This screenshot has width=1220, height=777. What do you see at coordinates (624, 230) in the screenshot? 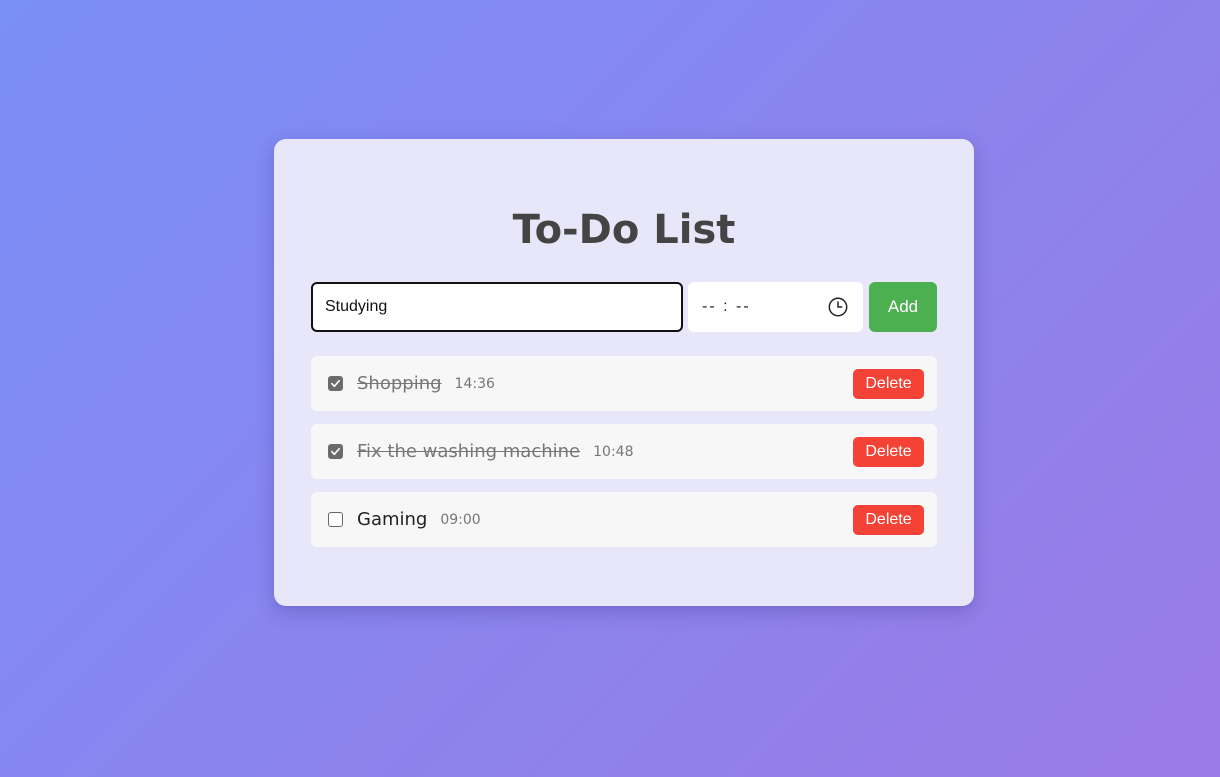
I see `page-title: To-Do List` at bounding box center [624, 230].